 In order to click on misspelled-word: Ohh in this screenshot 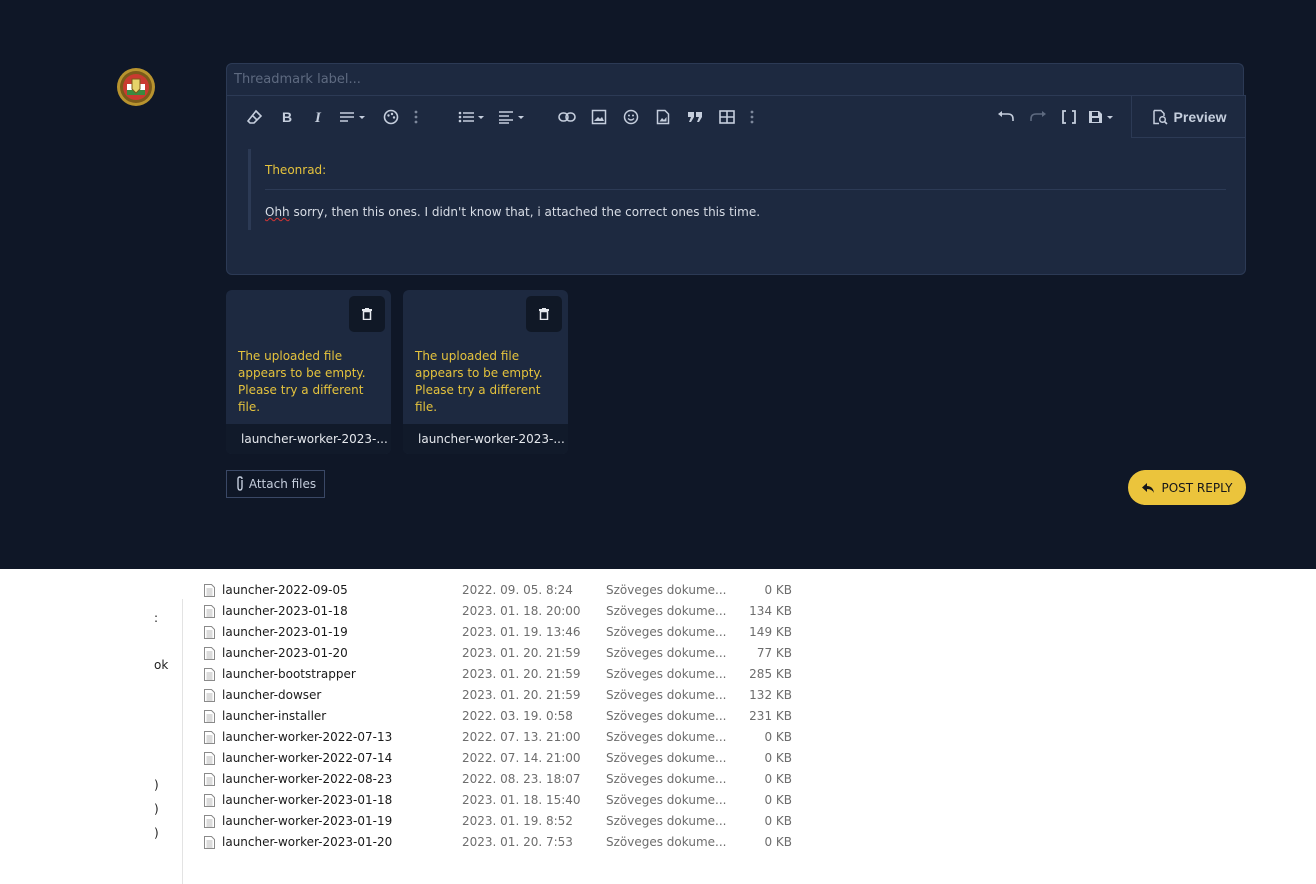, I will do `click(277, 212)`.